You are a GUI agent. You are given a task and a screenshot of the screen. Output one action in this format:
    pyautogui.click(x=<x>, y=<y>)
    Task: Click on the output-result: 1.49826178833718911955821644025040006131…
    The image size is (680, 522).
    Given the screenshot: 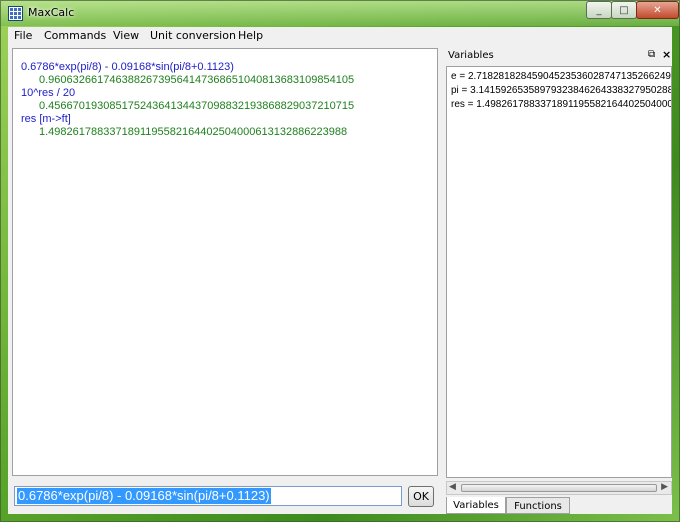 What is the action you would take?
    pyautogui.click(x=193, y=132)
    